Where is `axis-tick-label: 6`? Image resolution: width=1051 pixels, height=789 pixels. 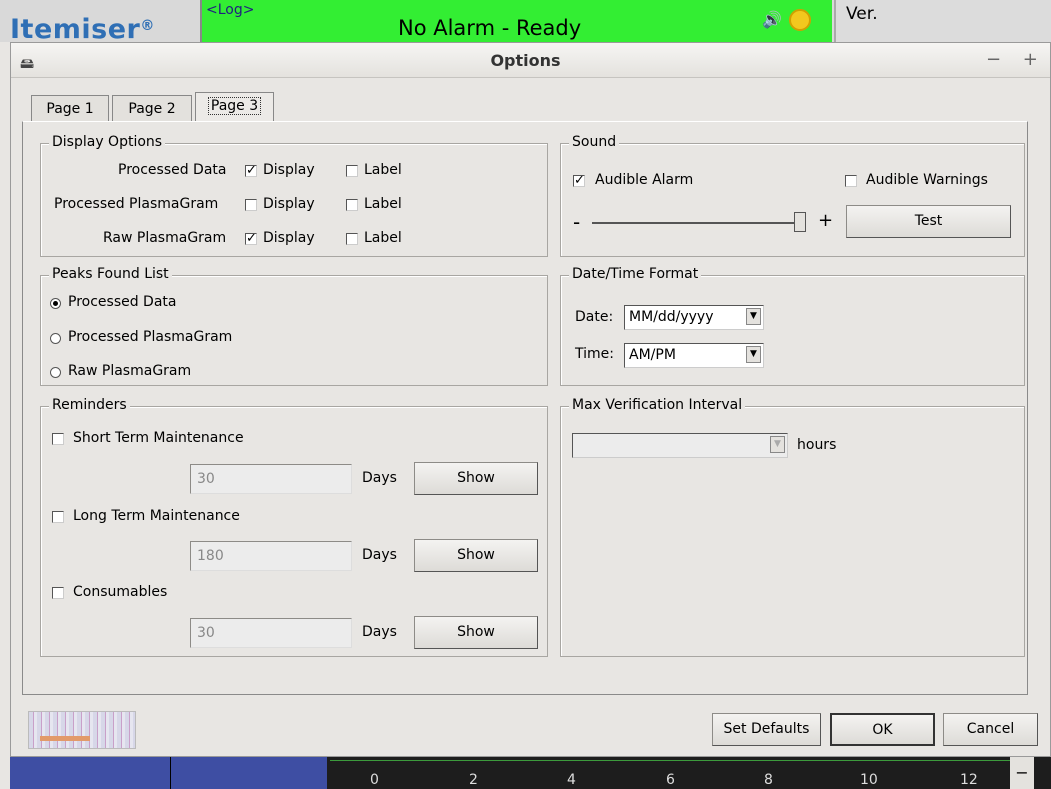 axis-tick-label: 6 is located at coordinates (670, 780).